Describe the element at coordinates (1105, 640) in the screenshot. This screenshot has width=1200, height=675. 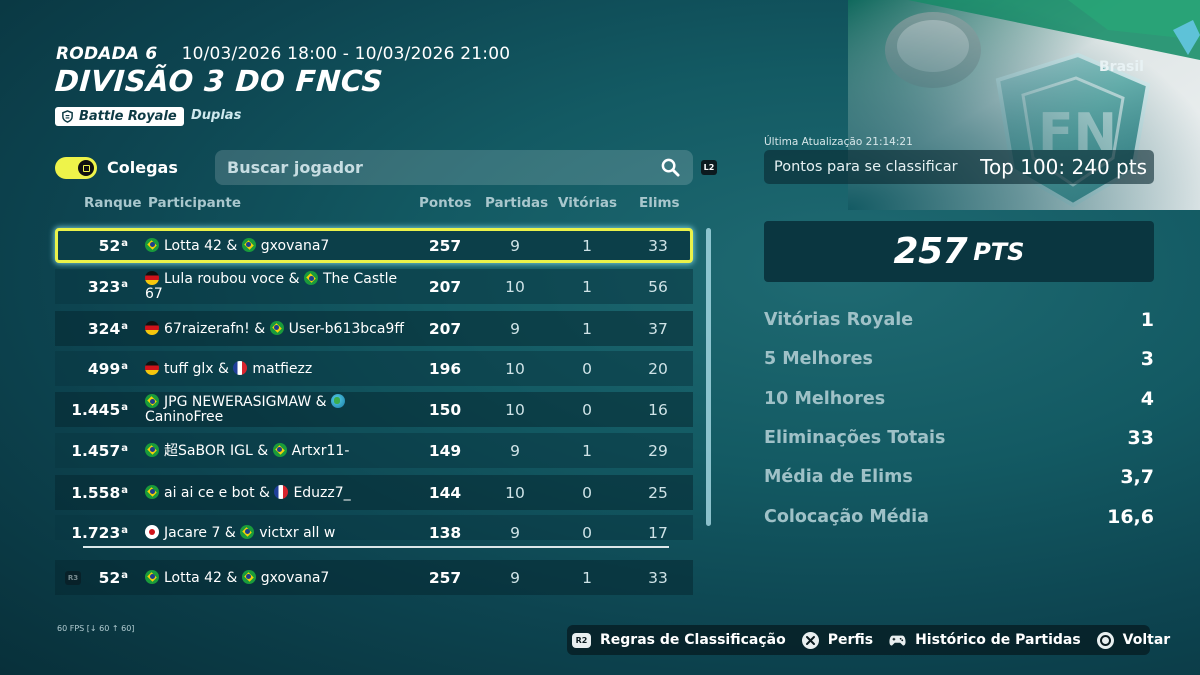
I see `circle-button-icon` at that location.